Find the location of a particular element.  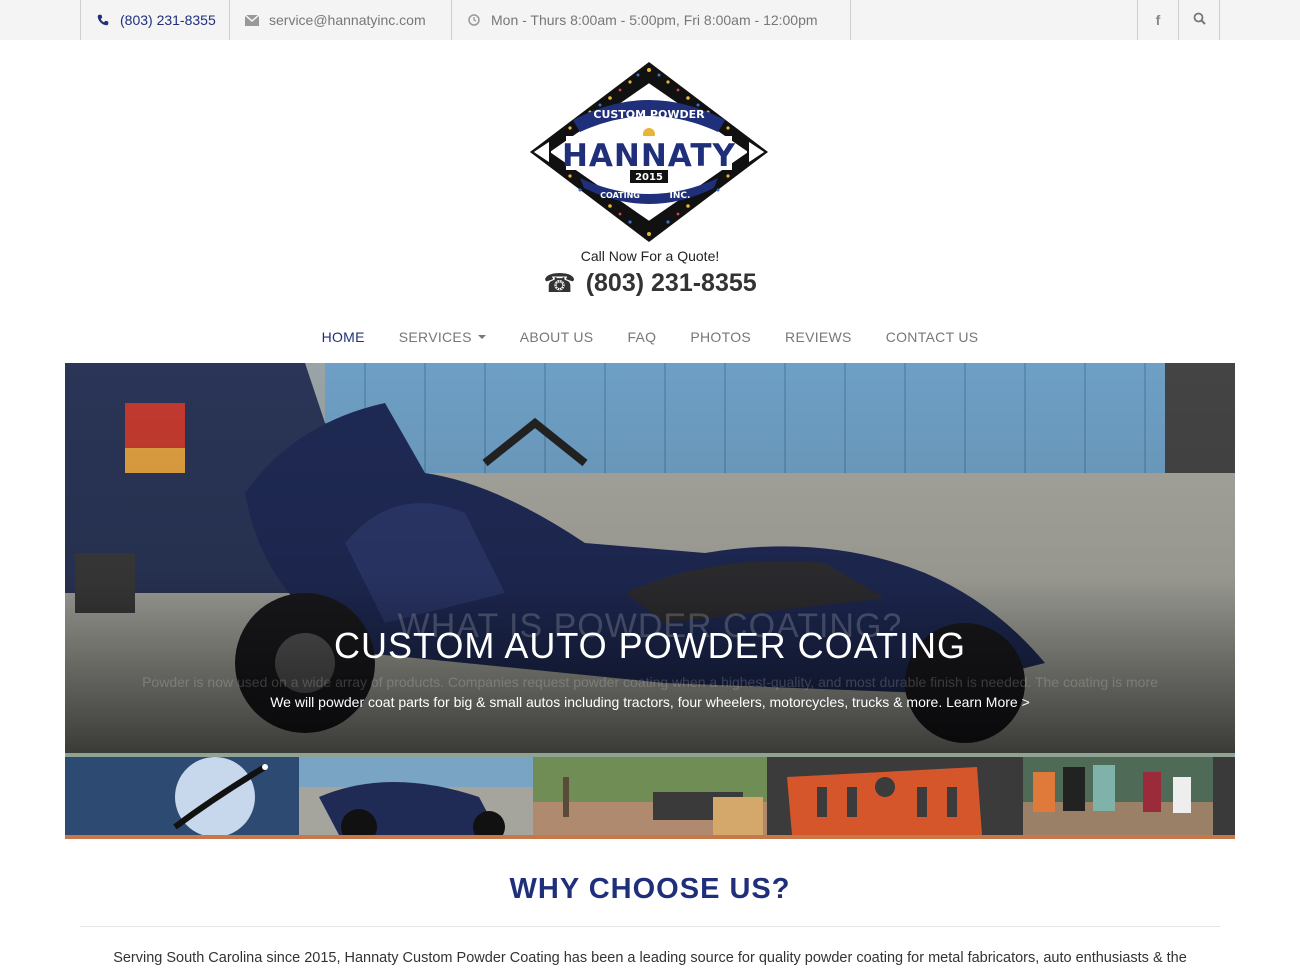

search-icon is located at coordinates (1199, 20).